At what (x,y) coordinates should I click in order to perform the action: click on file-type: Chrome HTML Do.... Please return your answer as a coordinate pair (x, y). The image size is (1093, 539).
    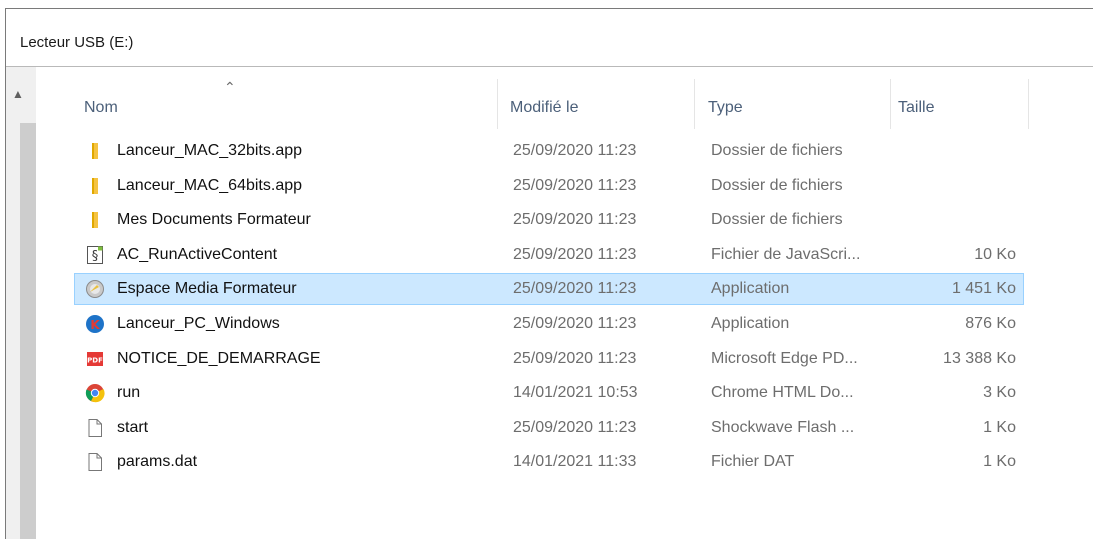
    Looking at the image, I should click on (782, 393).